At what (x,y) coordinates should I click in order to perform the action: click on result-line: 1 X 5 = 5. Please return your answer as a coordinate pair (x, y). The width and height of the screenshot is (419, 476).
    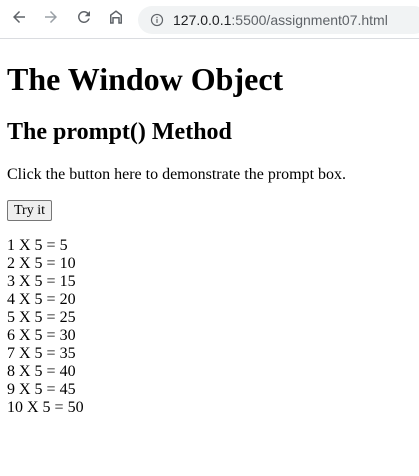
    Looking at the image, I should click on (37, 245).